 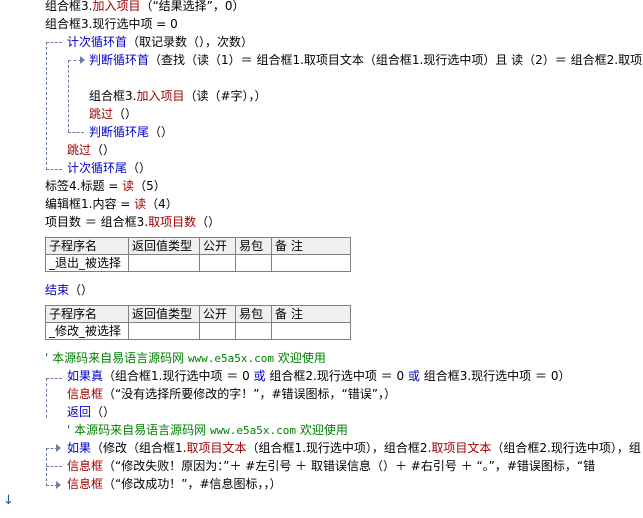 I want to click on loop-arrow-icon, so click(x=82, y=60).